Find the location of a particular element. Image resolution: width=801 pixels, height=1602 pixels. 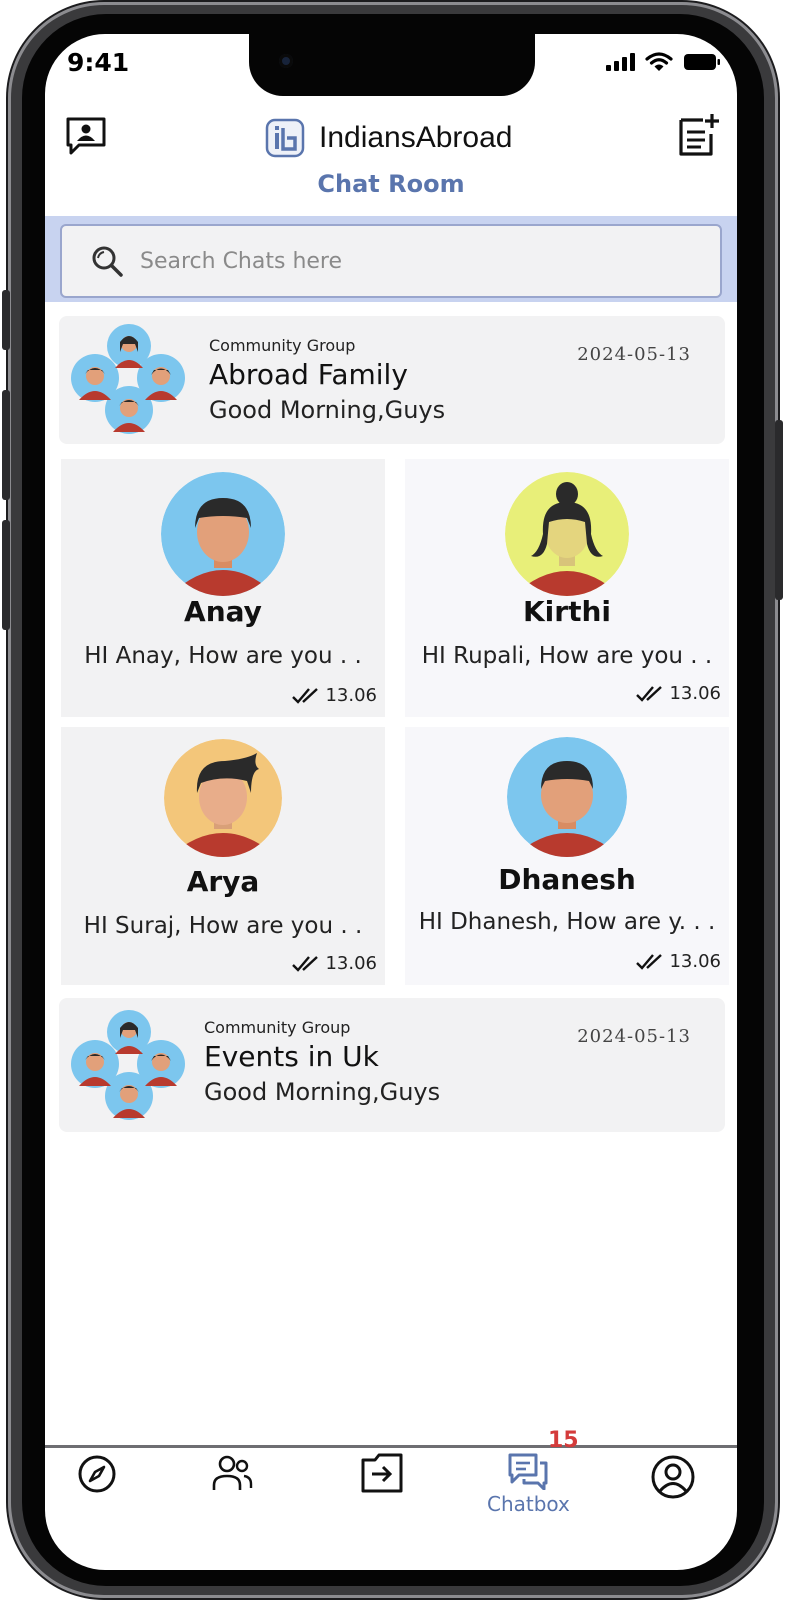

nav-chatbox-label: Chatbox is located at coordinates (528, 1504).